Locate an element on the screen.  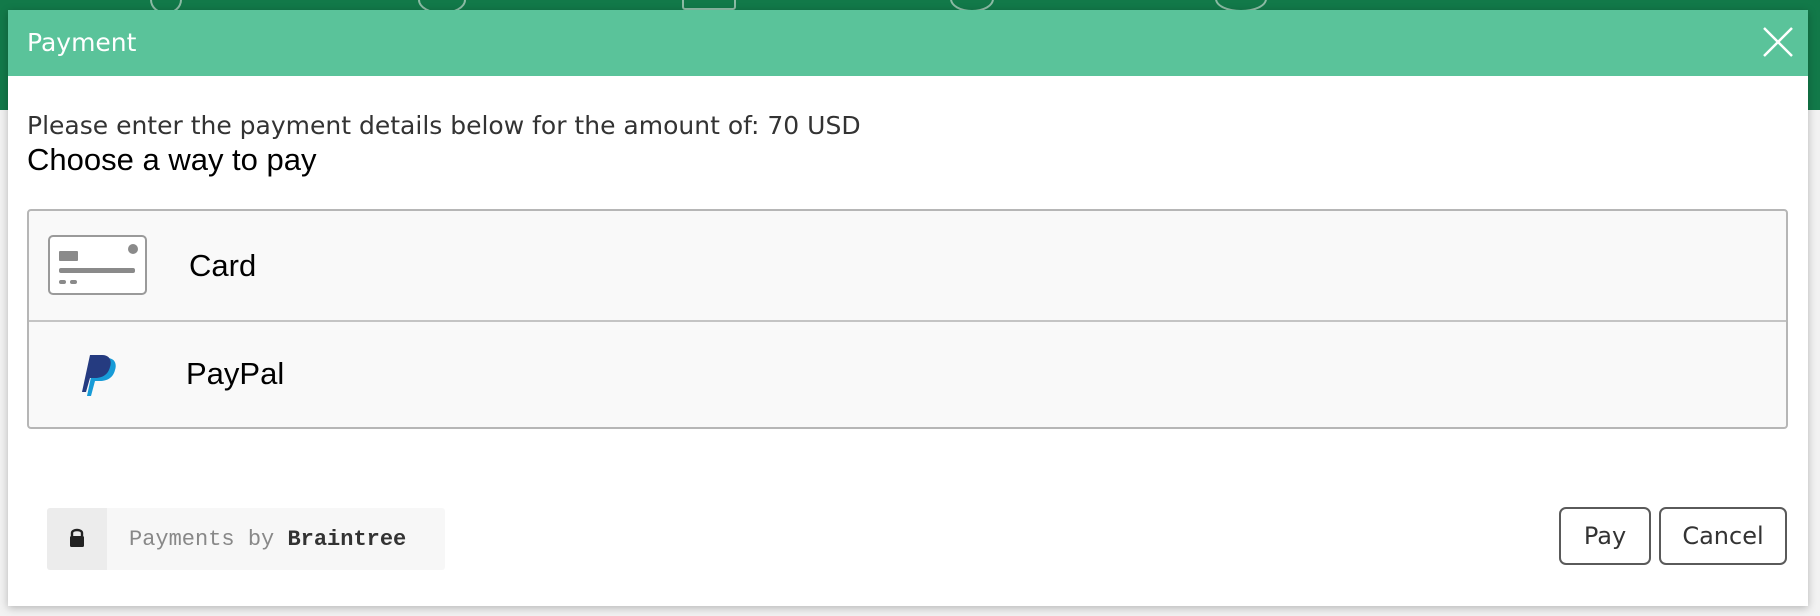
lock-container is located at coordinates (77, 539).